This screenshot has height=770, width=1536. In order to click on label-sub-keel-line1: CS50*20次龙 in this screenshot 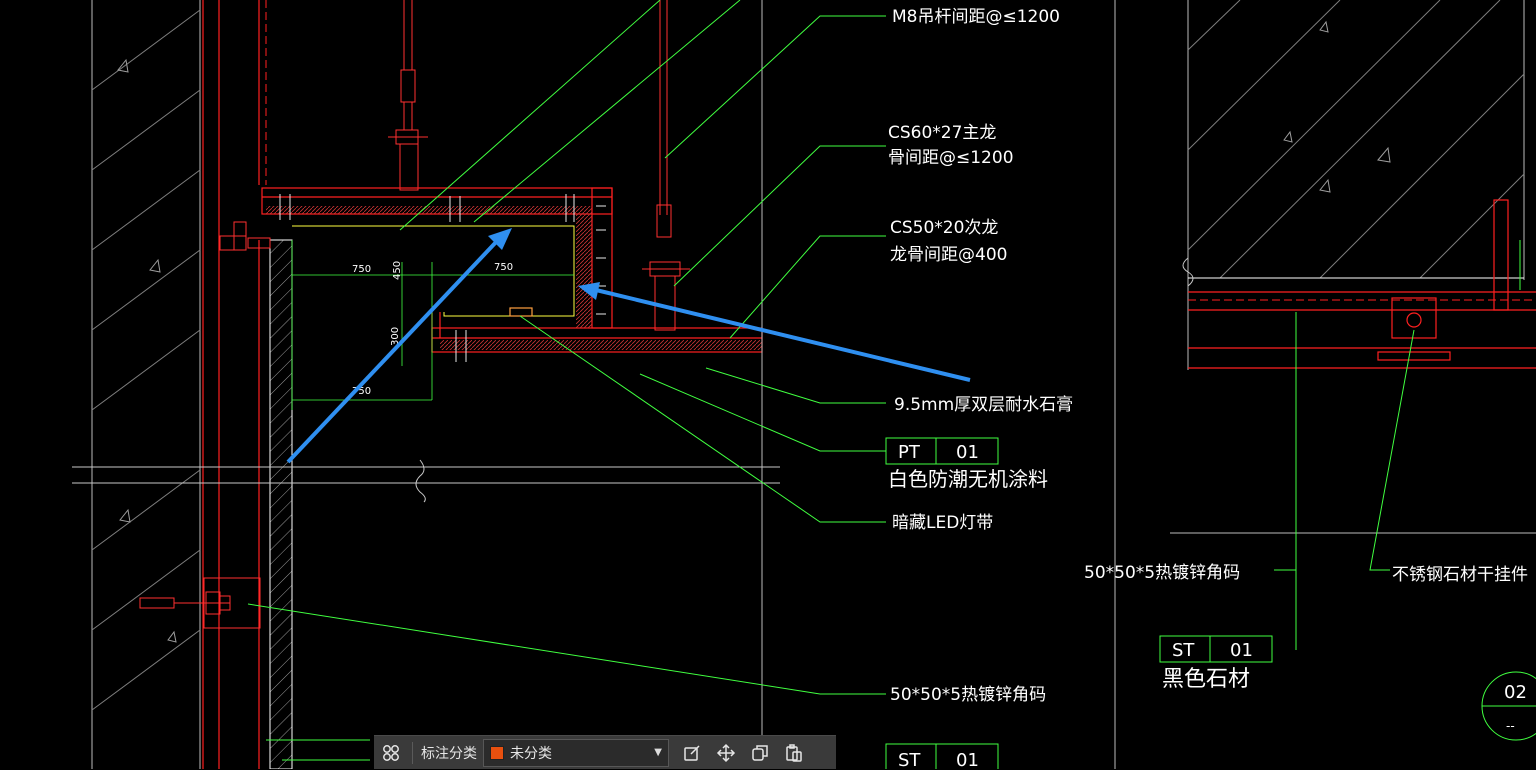, I will do `click(944, 228)`.